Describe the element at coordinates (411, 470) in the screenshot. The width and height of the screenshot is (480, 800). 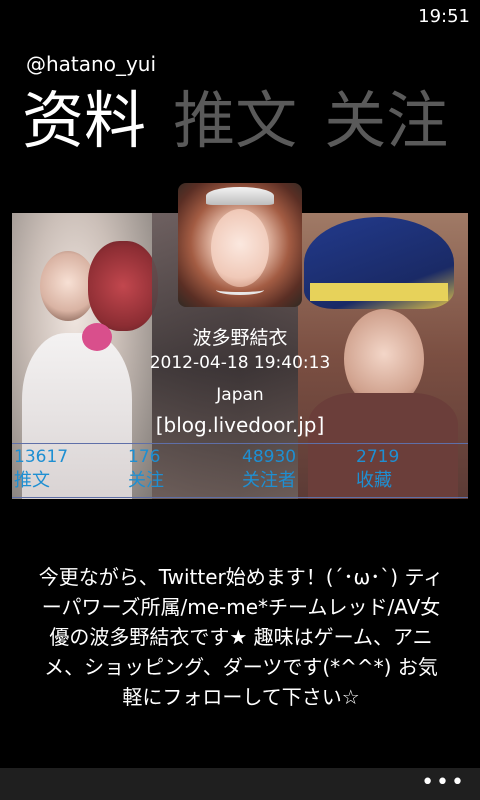
I see `stat-favorites: 2719 收藏` at that location.